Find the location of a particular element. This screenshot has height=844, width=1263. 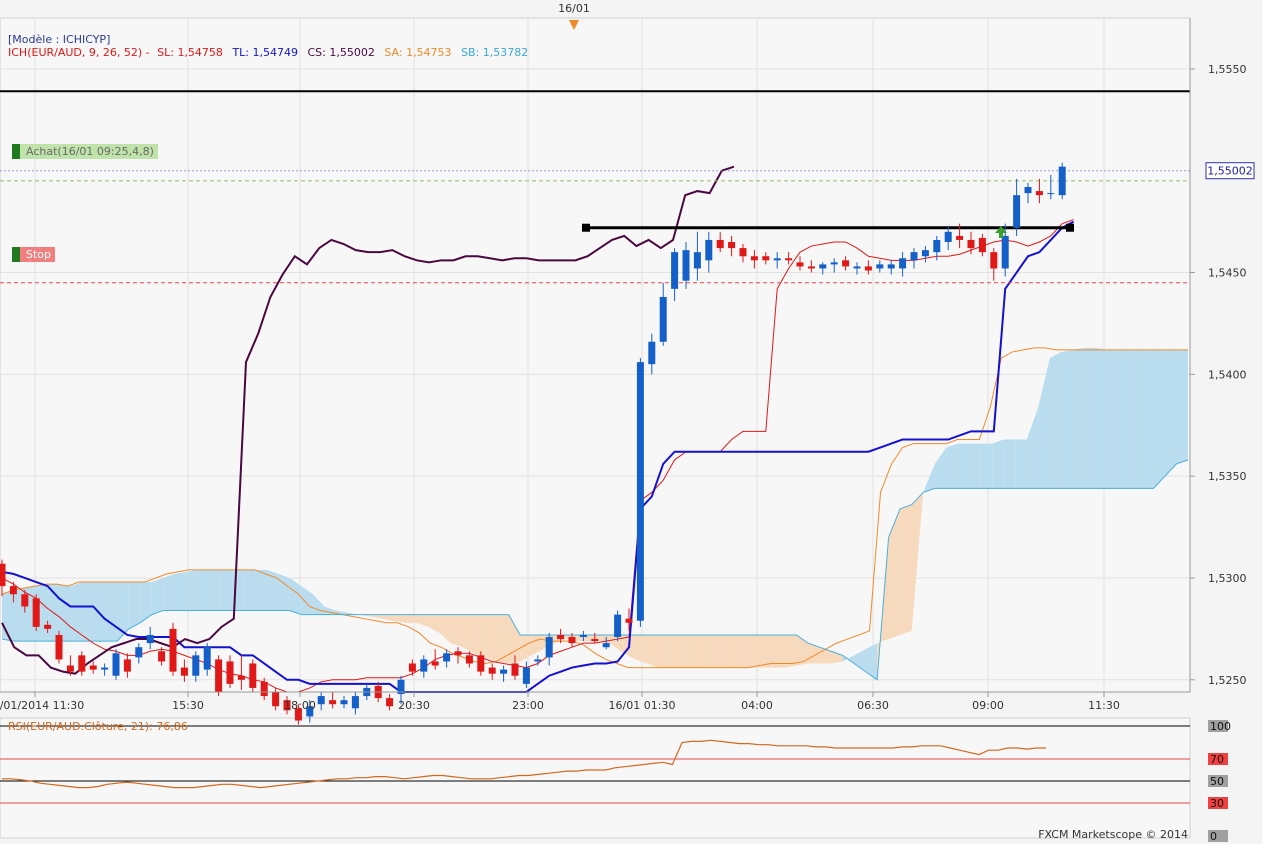

time-tick-label: 06:30 is located at coordinates (873, 705).